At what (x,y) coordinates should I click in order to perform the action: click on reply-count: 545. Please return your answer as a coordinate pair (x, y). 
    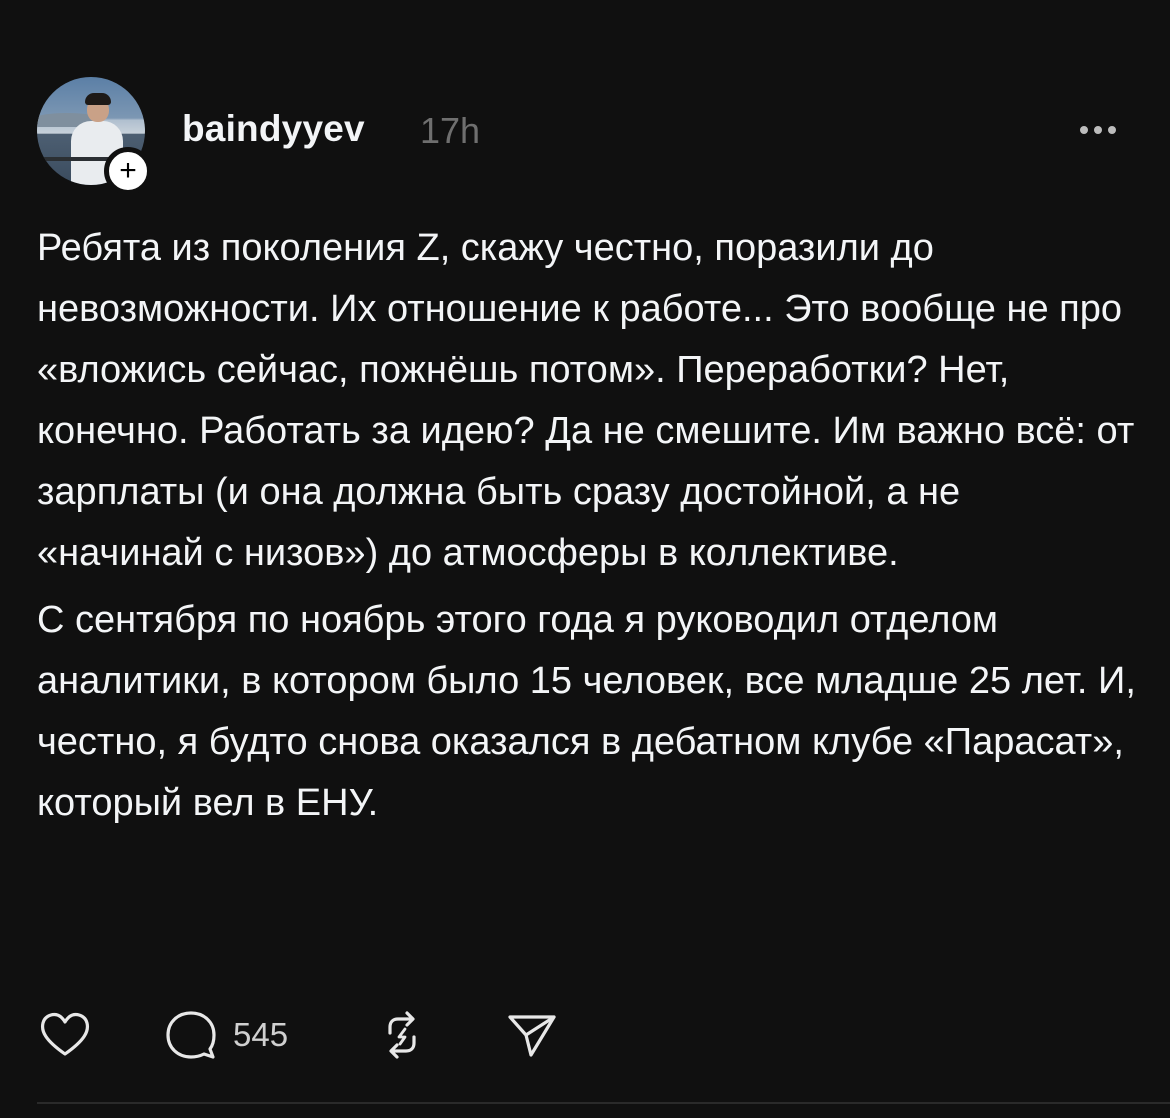
    Looking at the image, I should click on (261, 1034).